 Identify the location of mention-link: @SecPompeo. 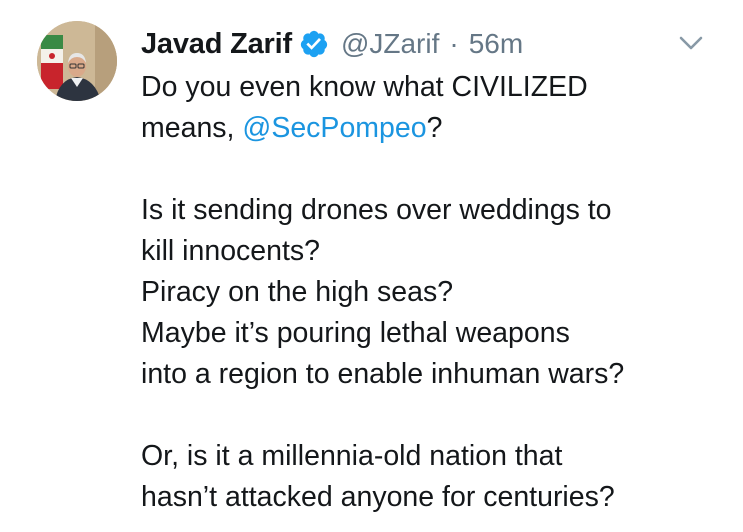
(334, 128).